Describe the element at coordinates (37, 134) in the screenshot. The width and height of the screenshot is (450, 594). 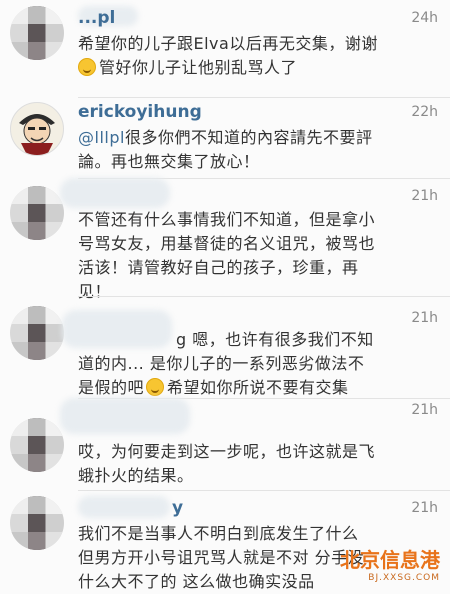
I see `cartoon-face-icon` at that location.